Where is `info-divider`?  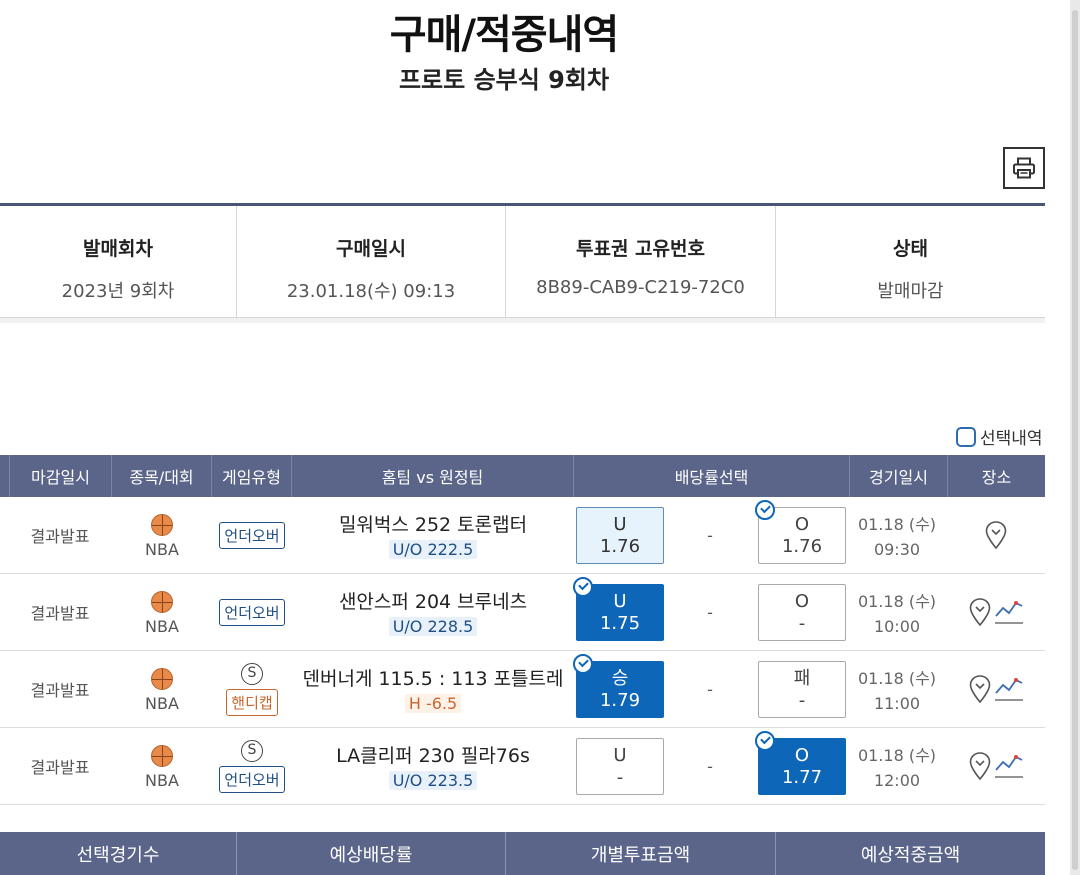 info-divider is located at coordinates (522, 320).